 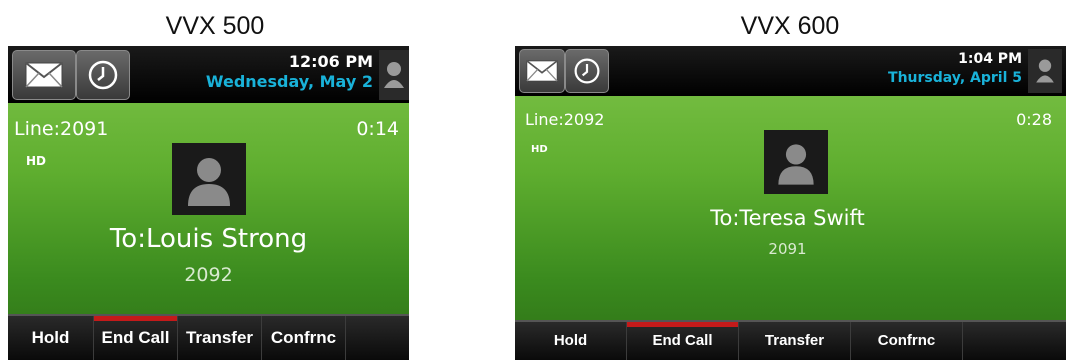 I want to click on clock-date: Thursday, April 5, so click(x=955, y=78).